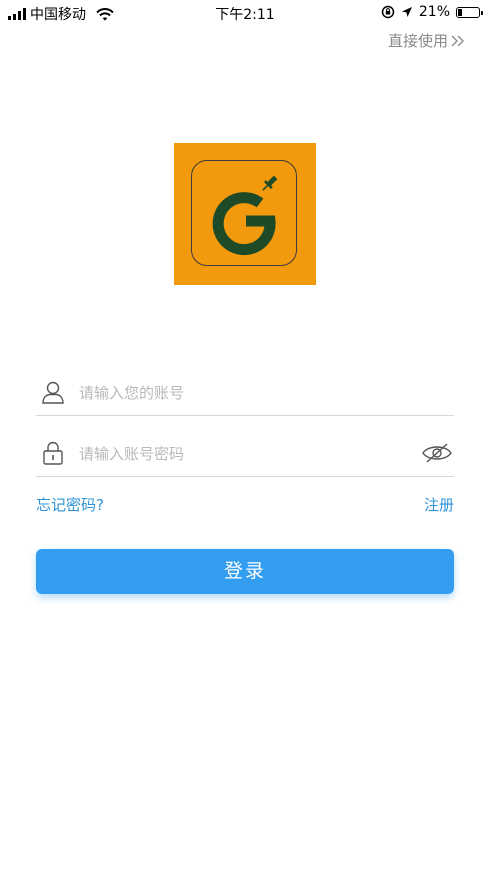 This screenshot has width=490, height=876. I want to click on app-logo, so click(245, 214).